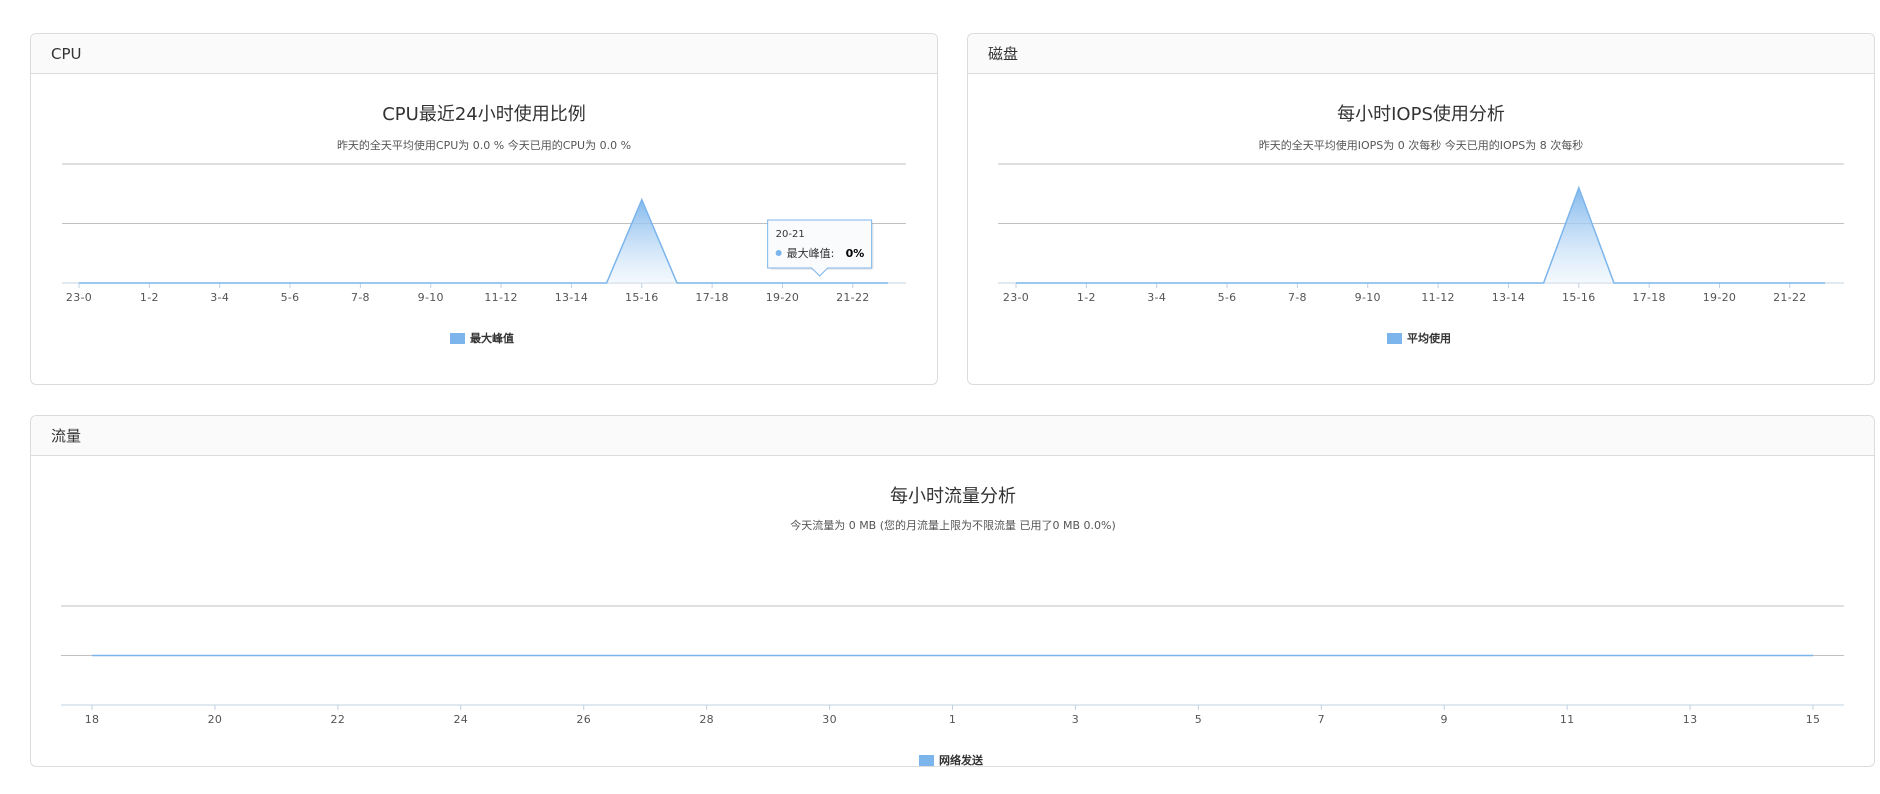 This screenshot has width=1880, height=794. Describe the element at coordinates (706, 719) in the screenshot. I see `x-tick-label: 28` at that location.